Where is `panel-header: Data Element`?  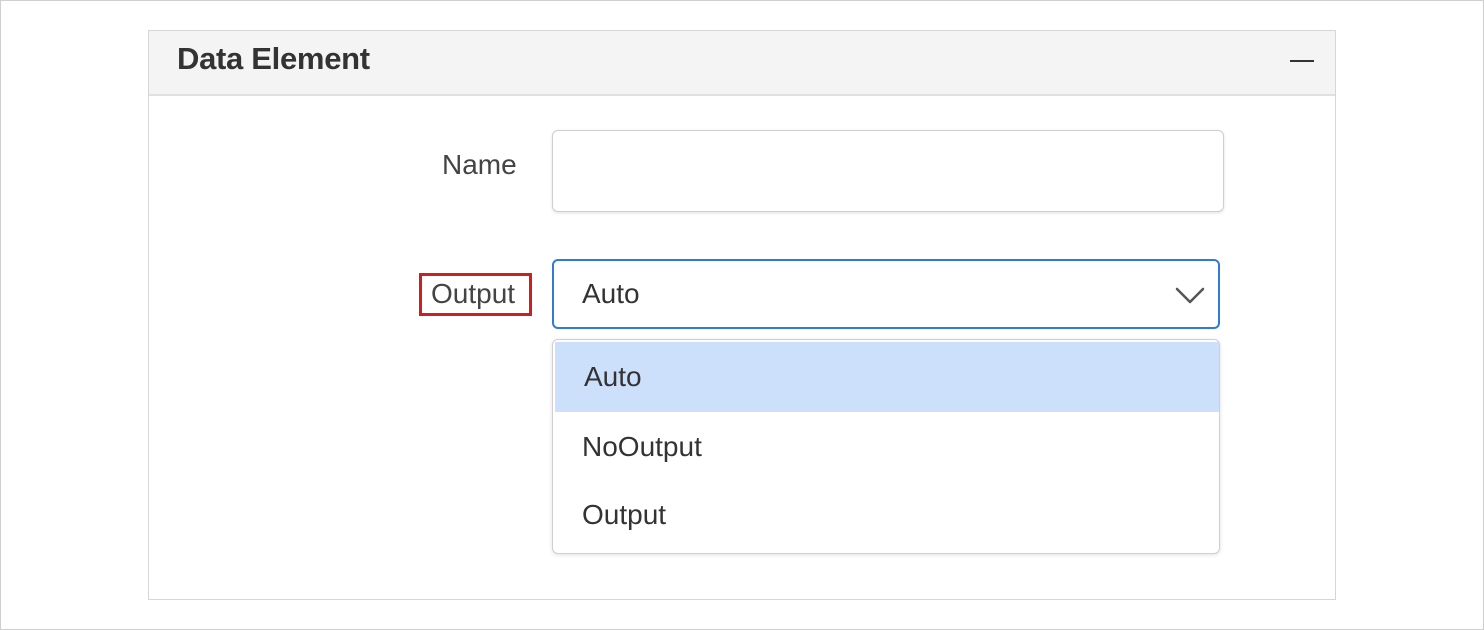 panel-header: Data Element is located at coordinates (742, 63).